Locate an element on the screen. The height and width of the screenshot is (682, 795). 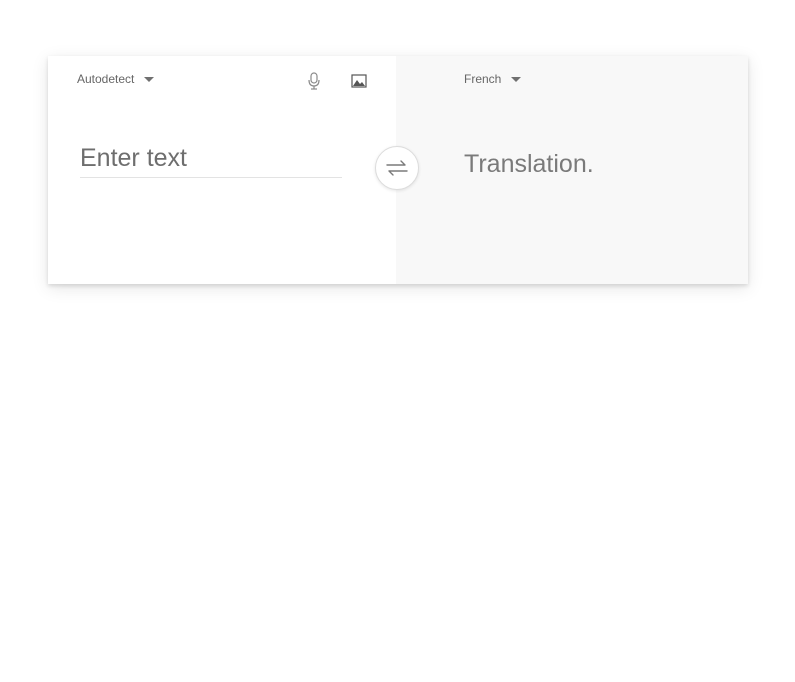
microphone-icon is located at coordinates (314, 81).